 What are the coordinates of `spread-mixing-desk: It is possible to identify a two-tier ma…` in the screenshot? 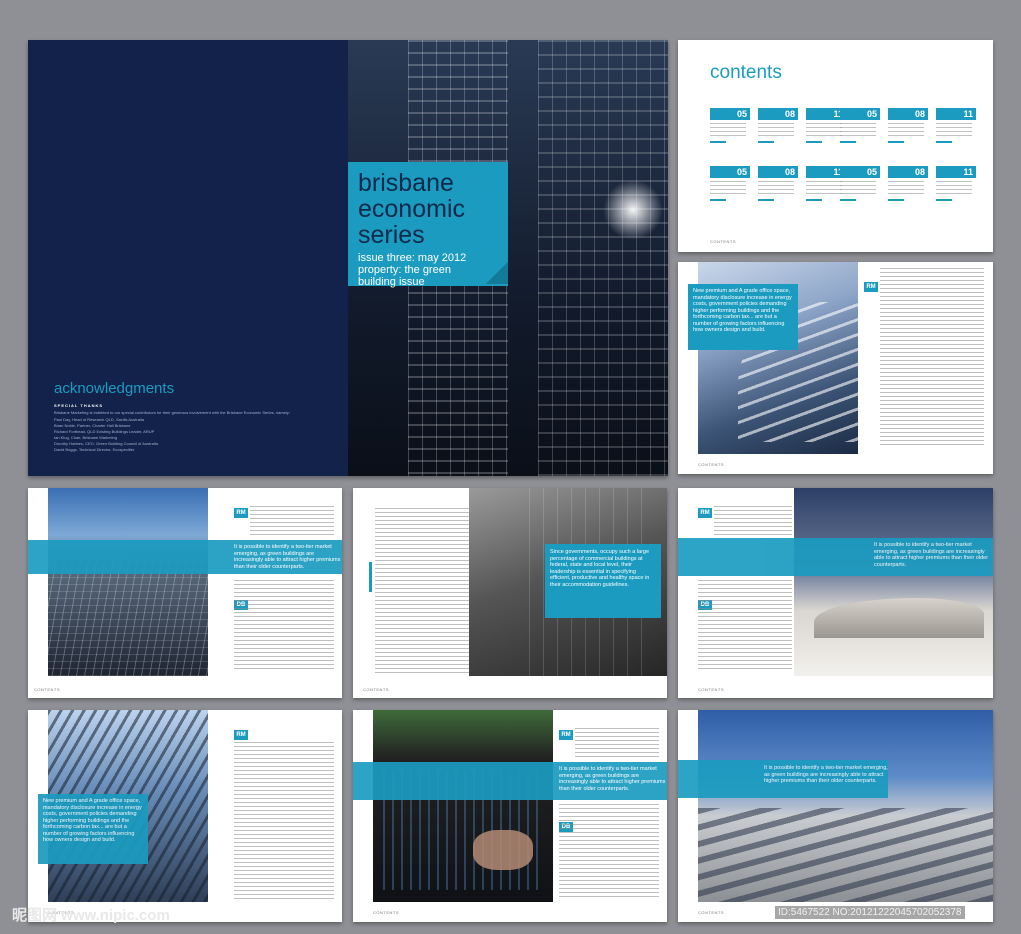 It's located at (510, 816).